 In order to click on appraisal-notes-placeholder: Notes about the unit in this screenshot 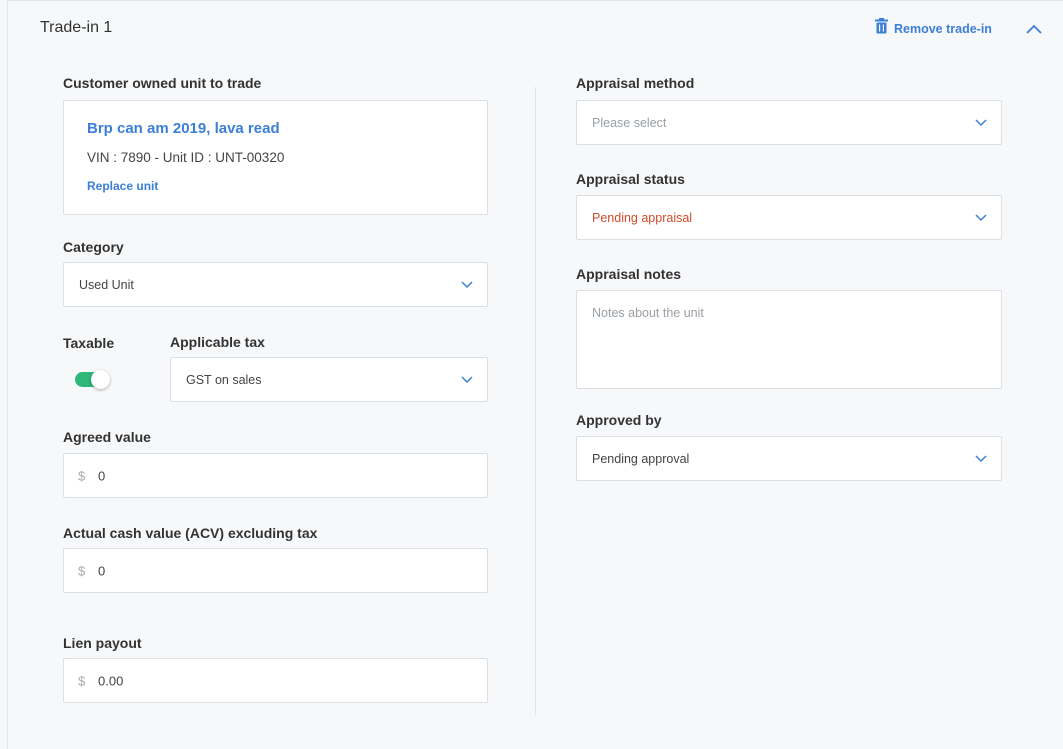, I will do `click(648, 313)`.